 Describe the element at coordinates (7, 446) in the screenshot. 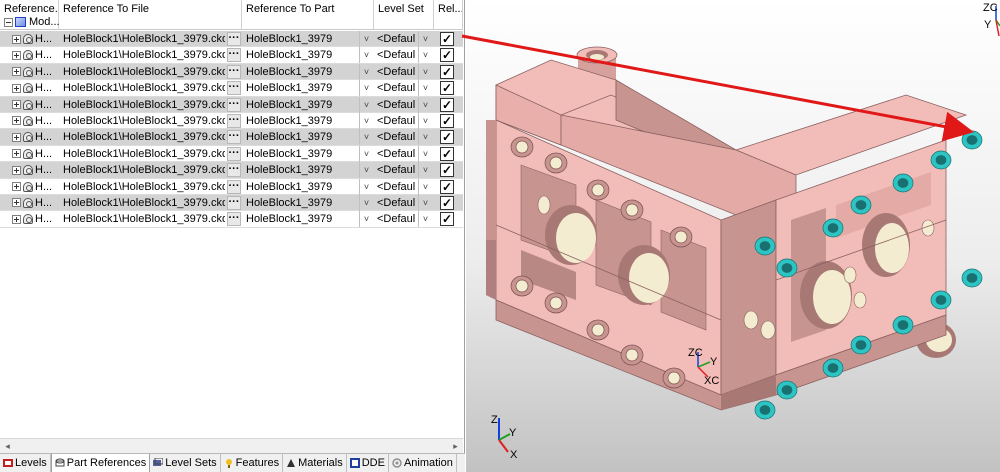

I see `scroll-left-icon: ◂` at that location.